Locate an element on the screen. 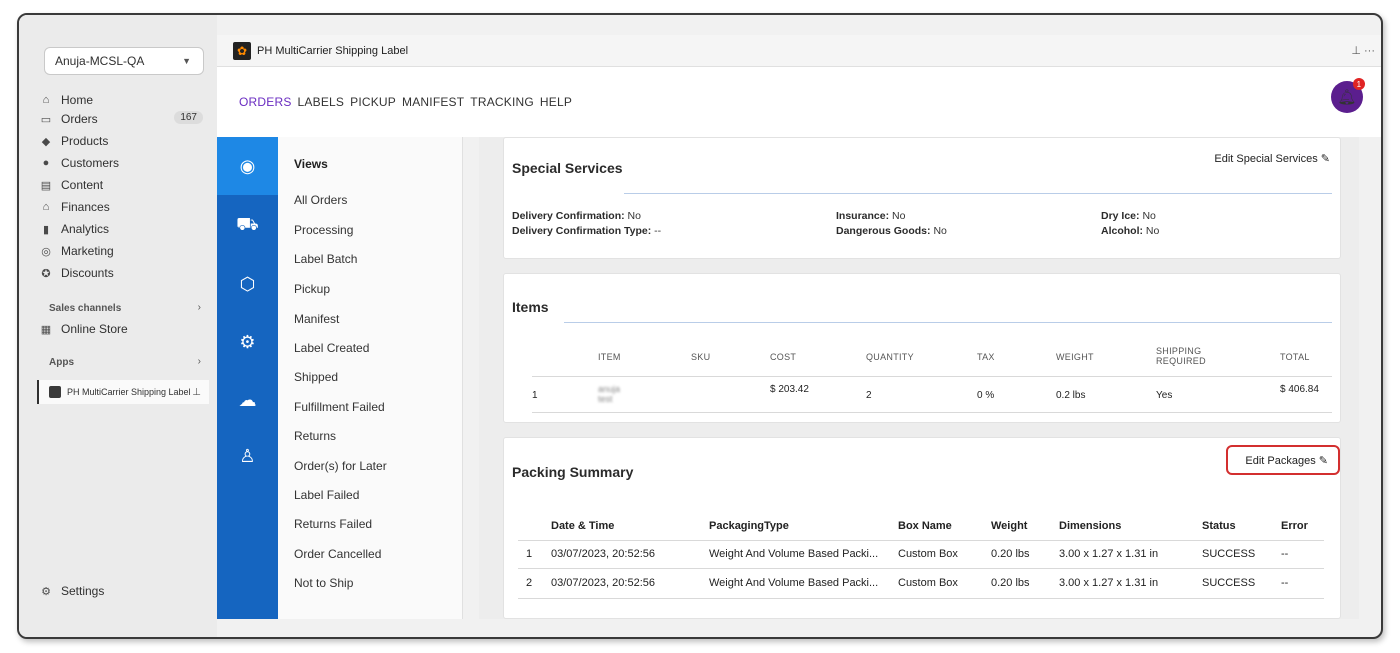  rail-settings-button: ⚙ is located at coordinates (247, 342).